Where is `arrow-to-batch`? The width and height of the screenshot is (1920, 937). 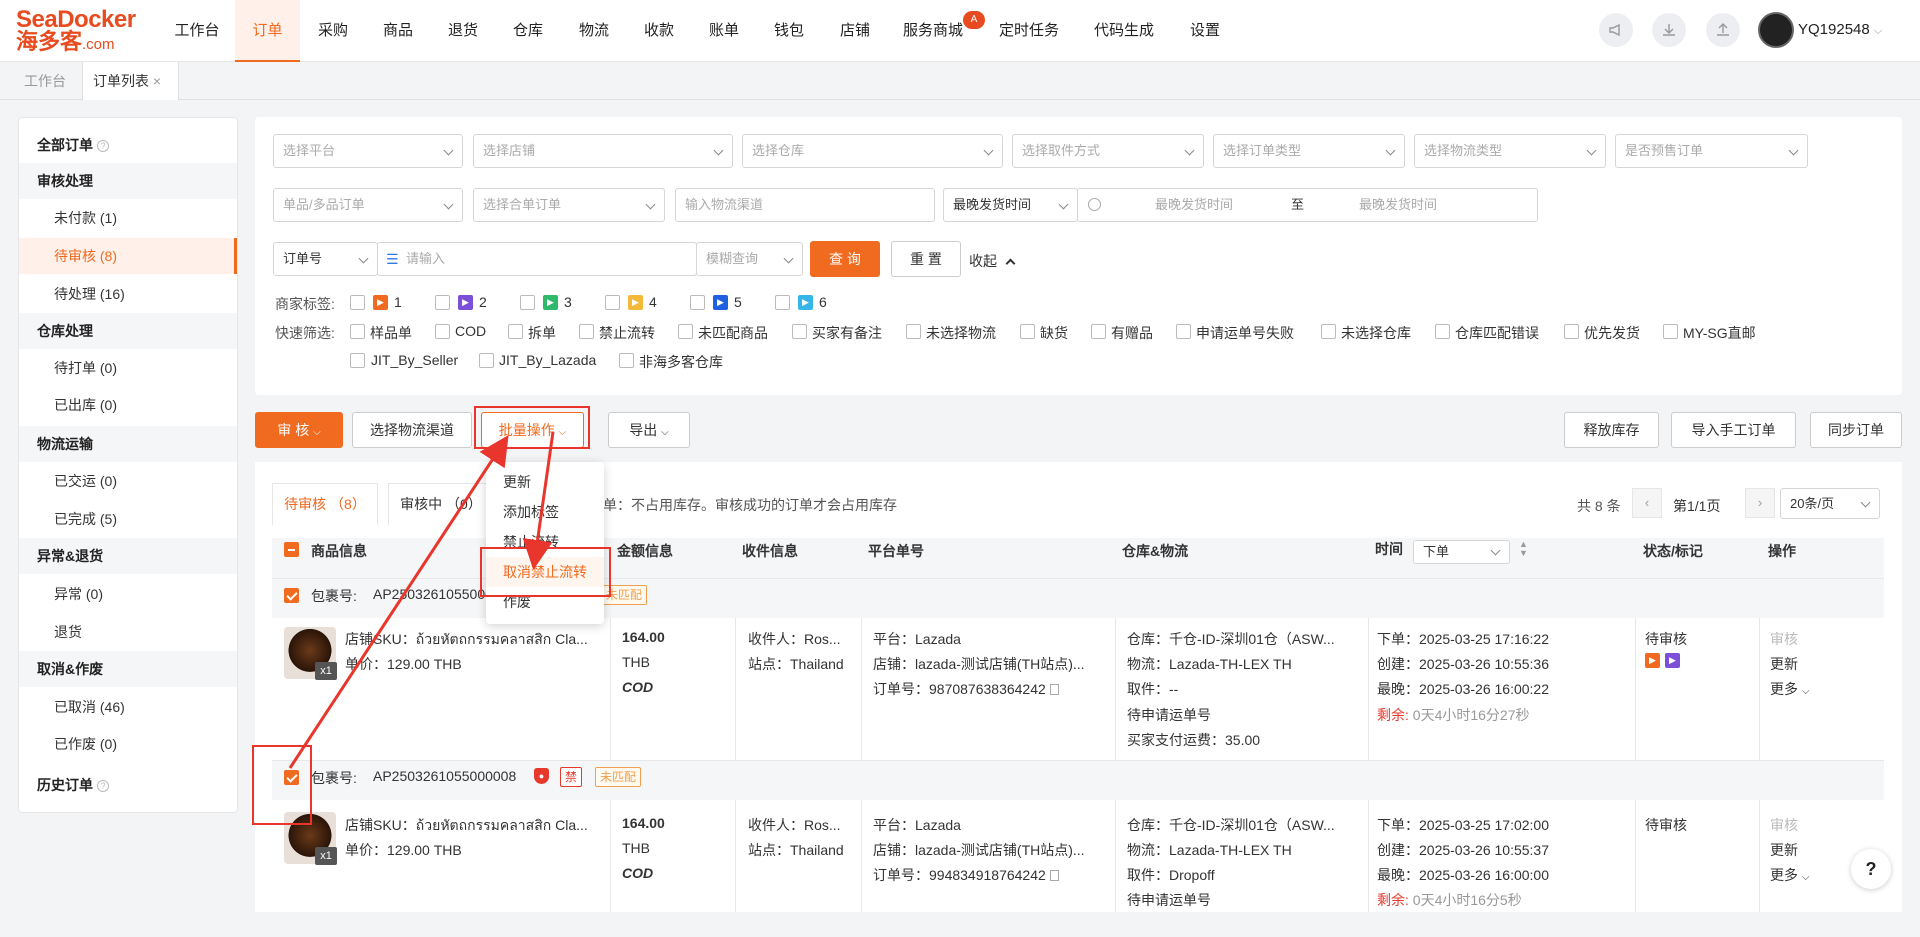 arrow-to-batch is located at coordinates (398, 601).